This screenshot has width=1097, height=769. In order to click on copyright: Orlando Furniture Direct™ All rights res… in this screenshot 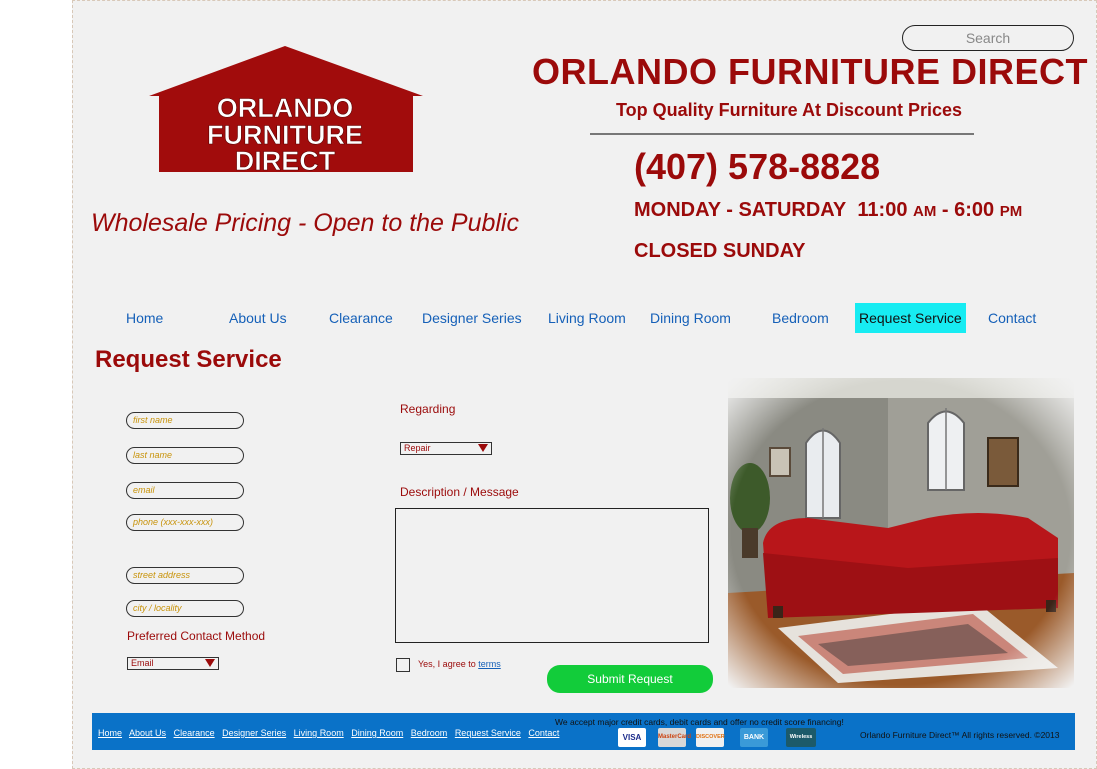, I will do `click(960, 735)`.